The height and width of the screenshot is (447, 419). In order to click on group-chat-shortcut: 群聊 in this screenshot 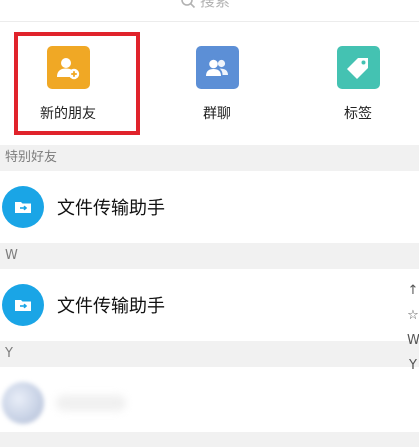, I will do `click(217, 83)`.